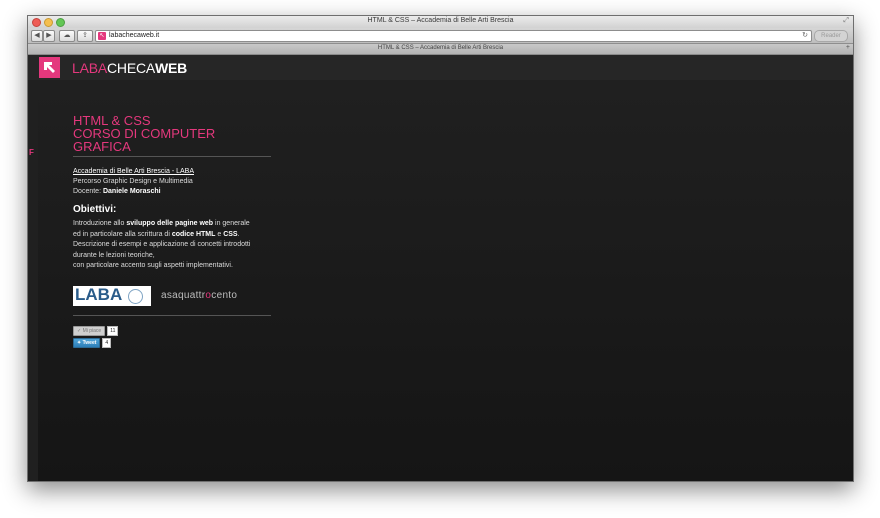  Describe the element at coordinates (107, 343) in the screenshot. I see `tweet-count: 4` at that location.